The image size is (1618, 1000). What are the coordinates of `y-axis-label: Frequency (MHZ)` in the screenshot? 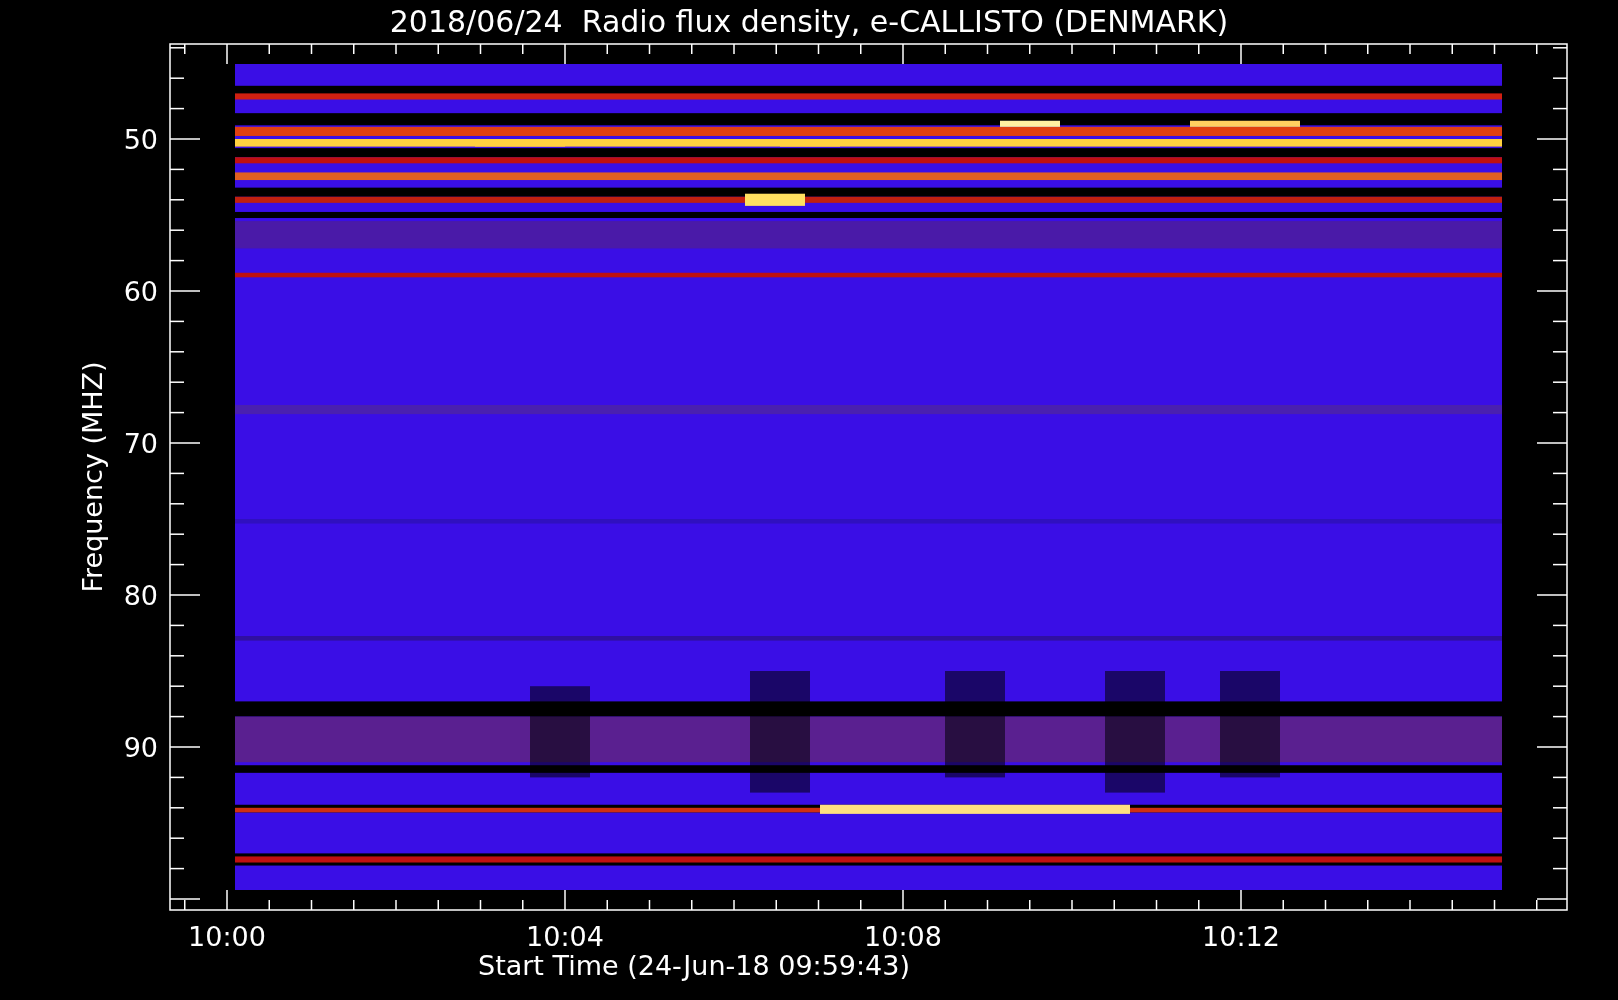 It's located at (92, 477).